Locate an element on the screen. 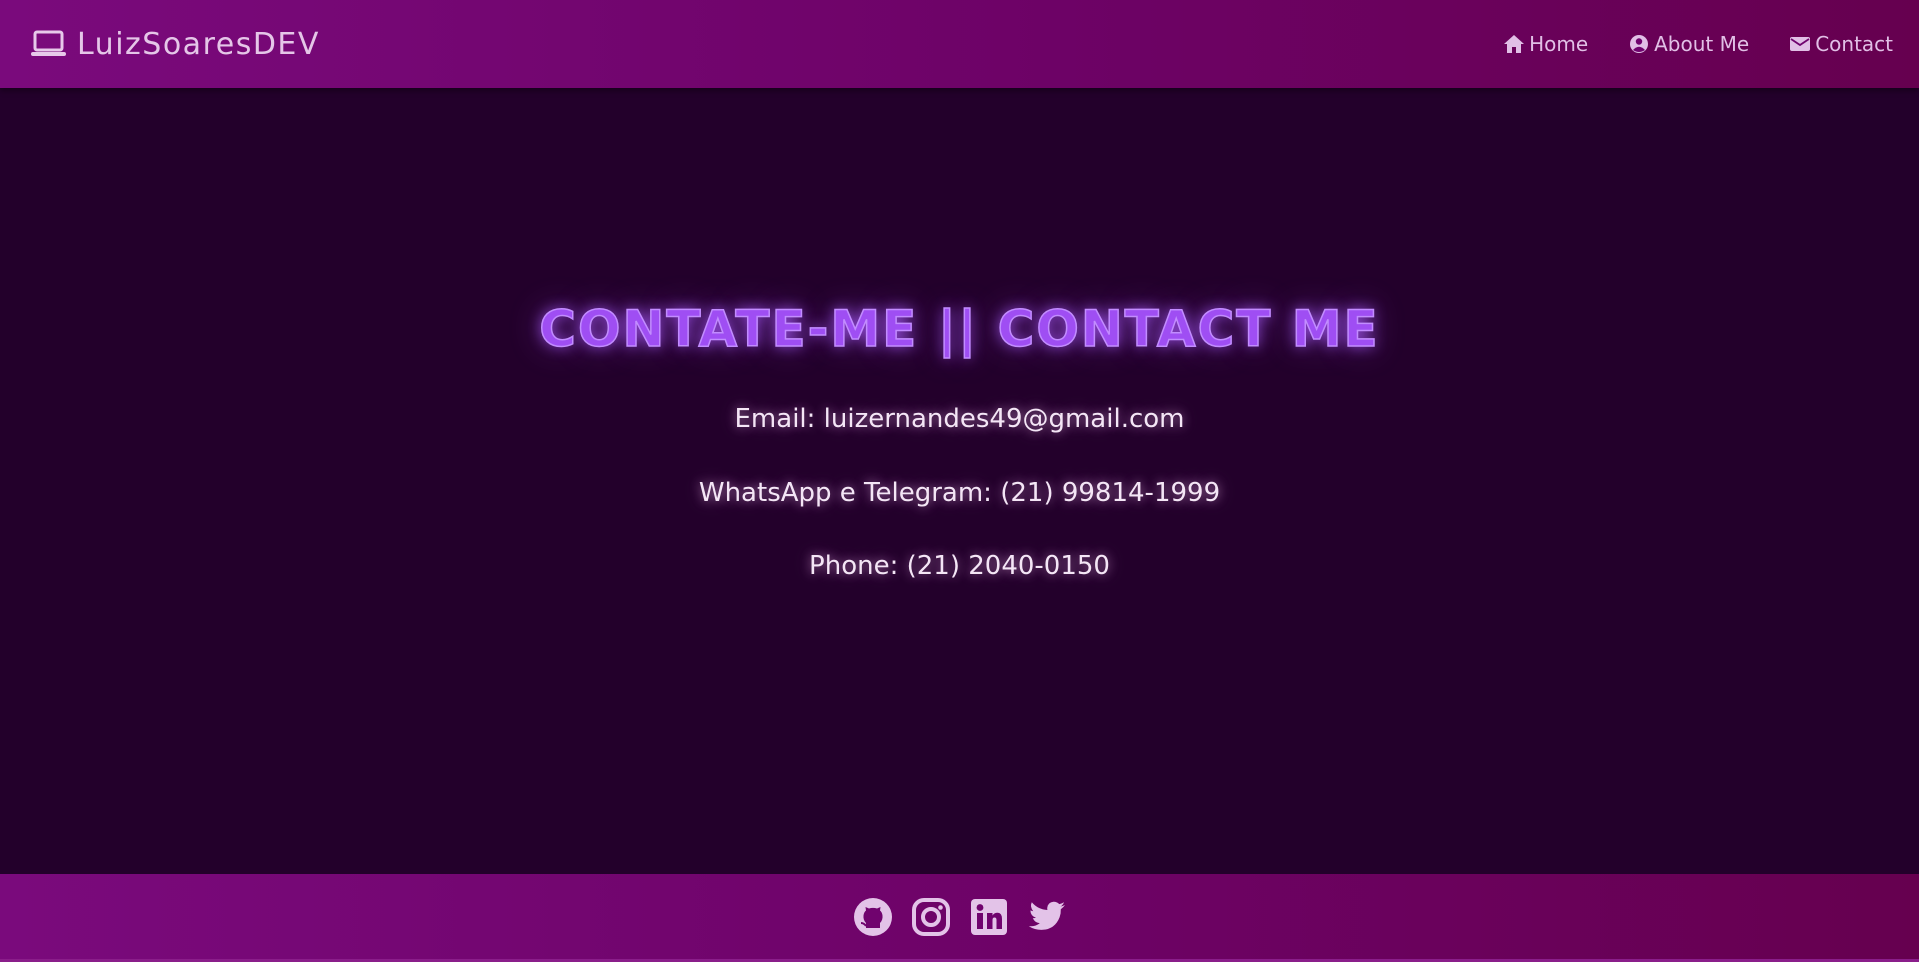 Image resolution: width=1919 pixels, height=962 pixels. brand-link: LuizSoaresDEV is located at coordinates (175, 44).